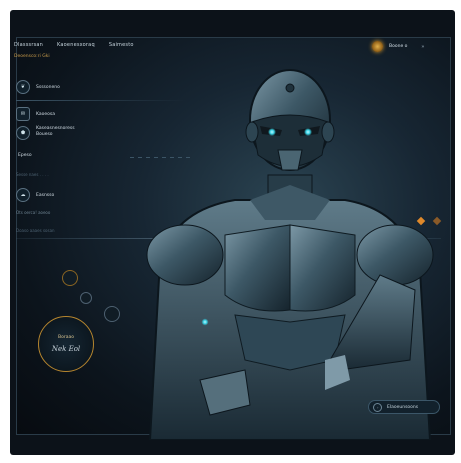 This screenshot has height=463, width=461. Describe the element at coordinates (422, 47) in the screenshot. I see `chevron-right-icon: »` at that location.